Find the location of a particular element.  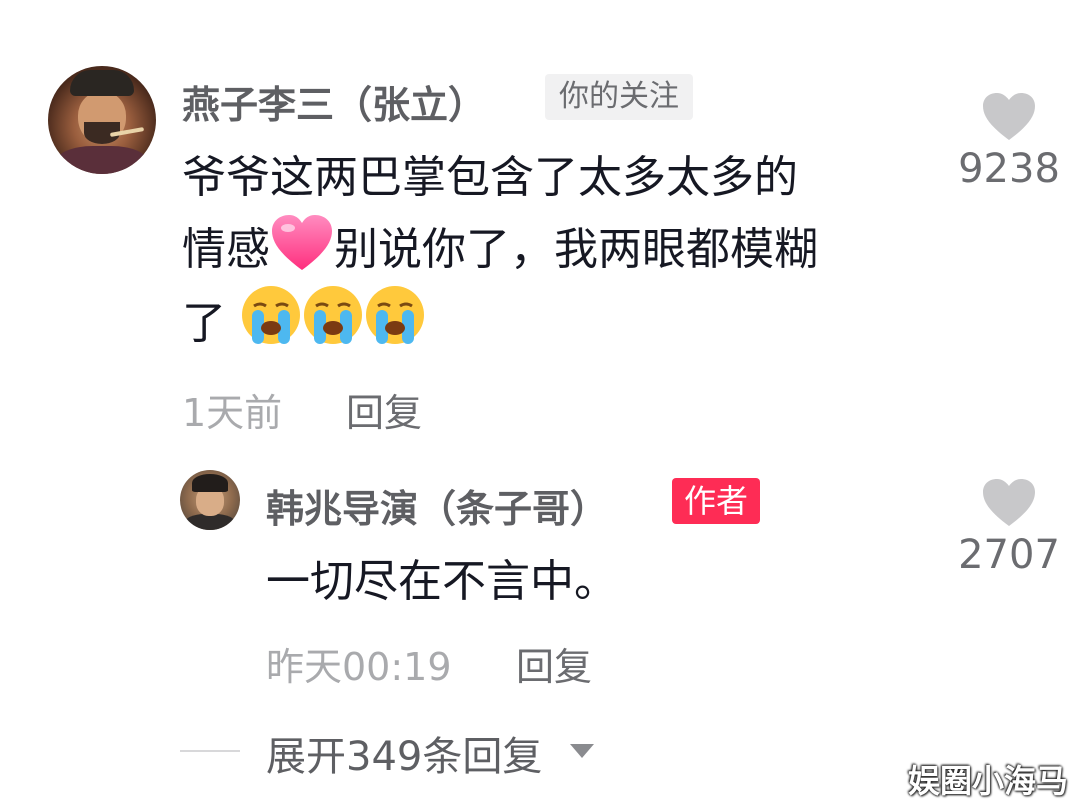

watermark: 娱圈小海马 is located at coordinates (988, 781).